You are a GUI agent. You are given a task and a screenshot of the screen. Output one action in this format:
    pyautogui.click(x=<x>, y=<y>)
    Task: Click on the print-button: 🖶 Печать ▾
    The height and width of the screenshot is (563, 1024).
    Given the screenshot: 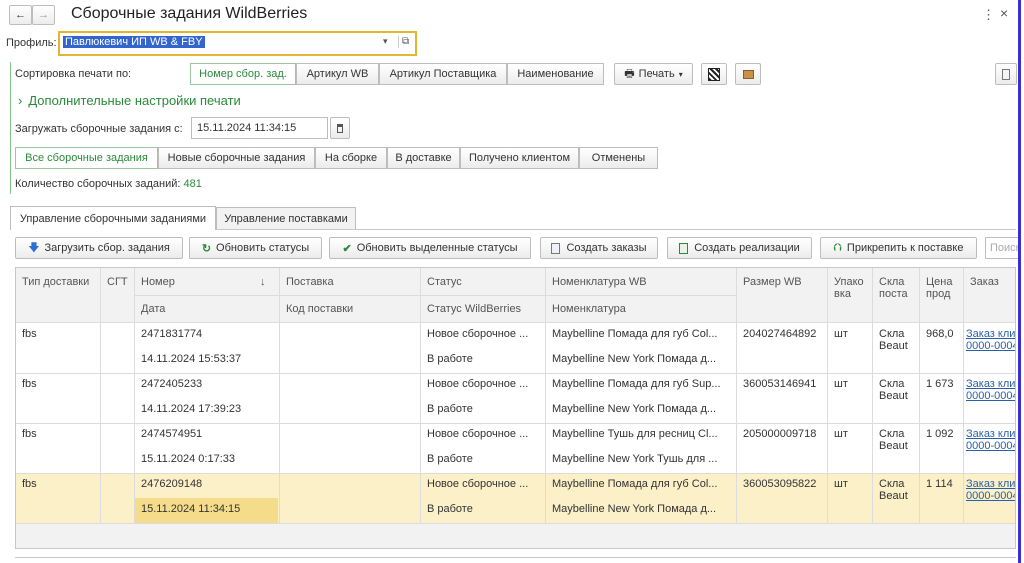 What is the action you would take?
    pyautogui.click(x=653, y=74)
    